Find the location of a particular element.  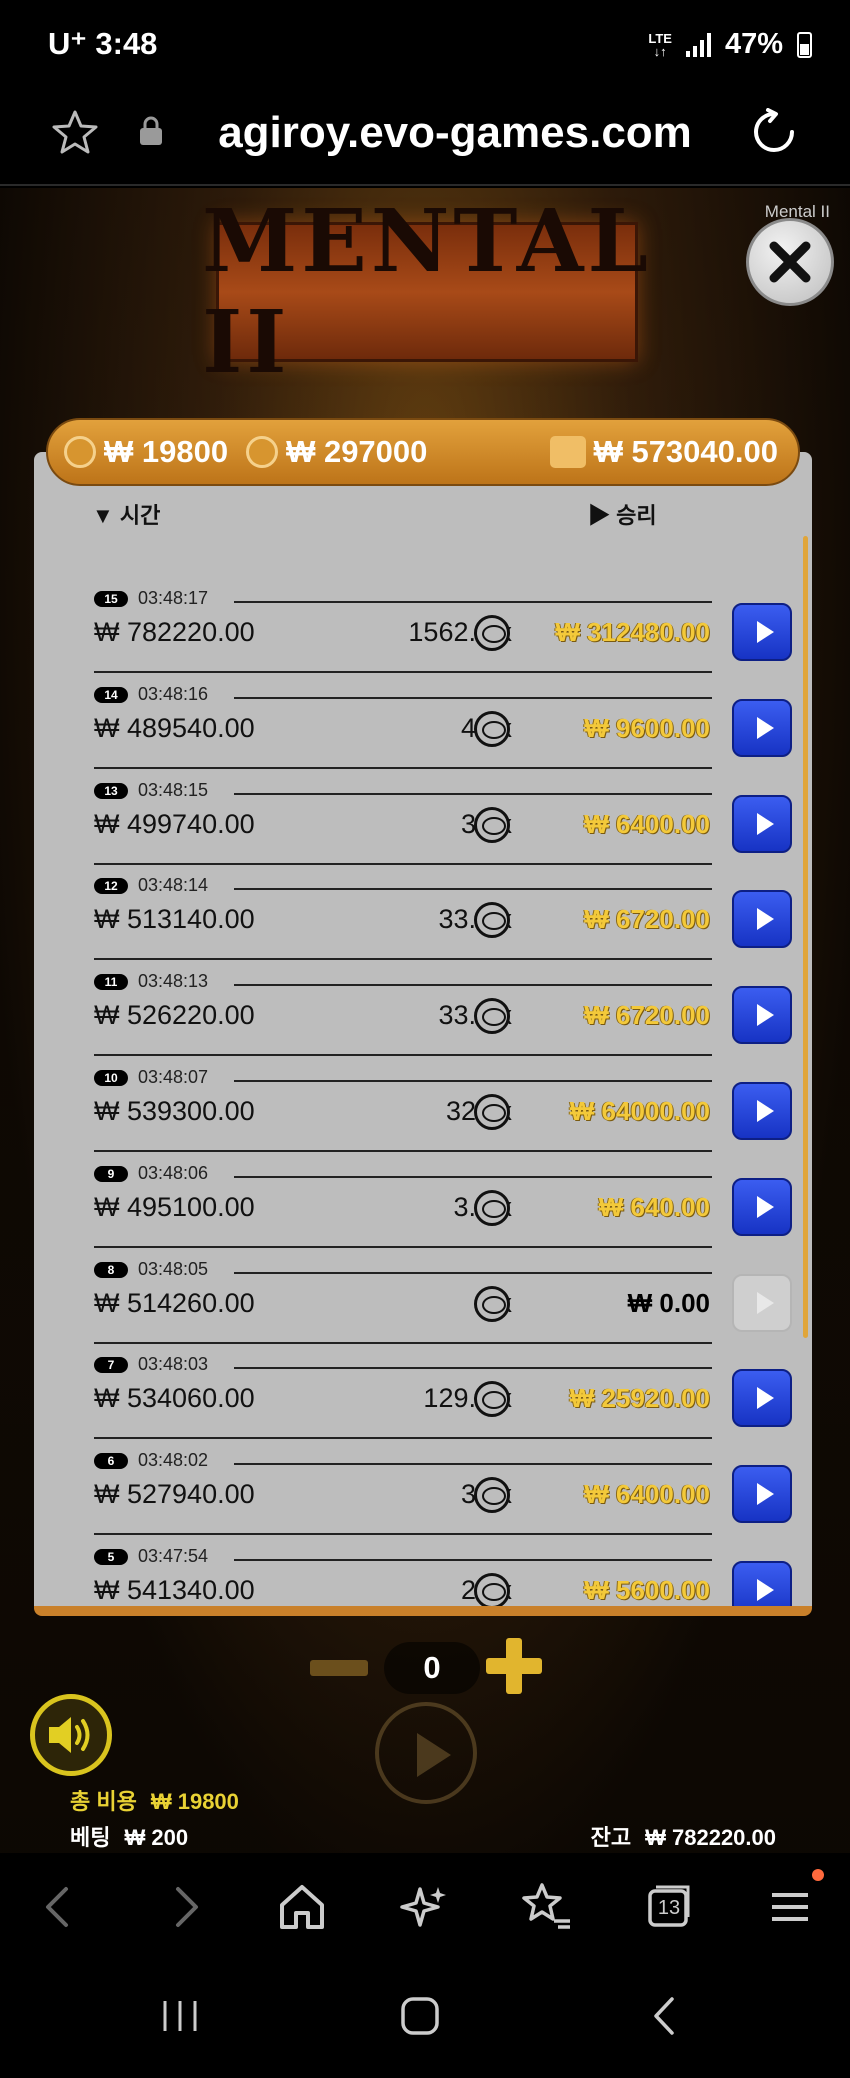

bet-amount: 베팅 ₩ 200 is located at coordinates (129, 1837).